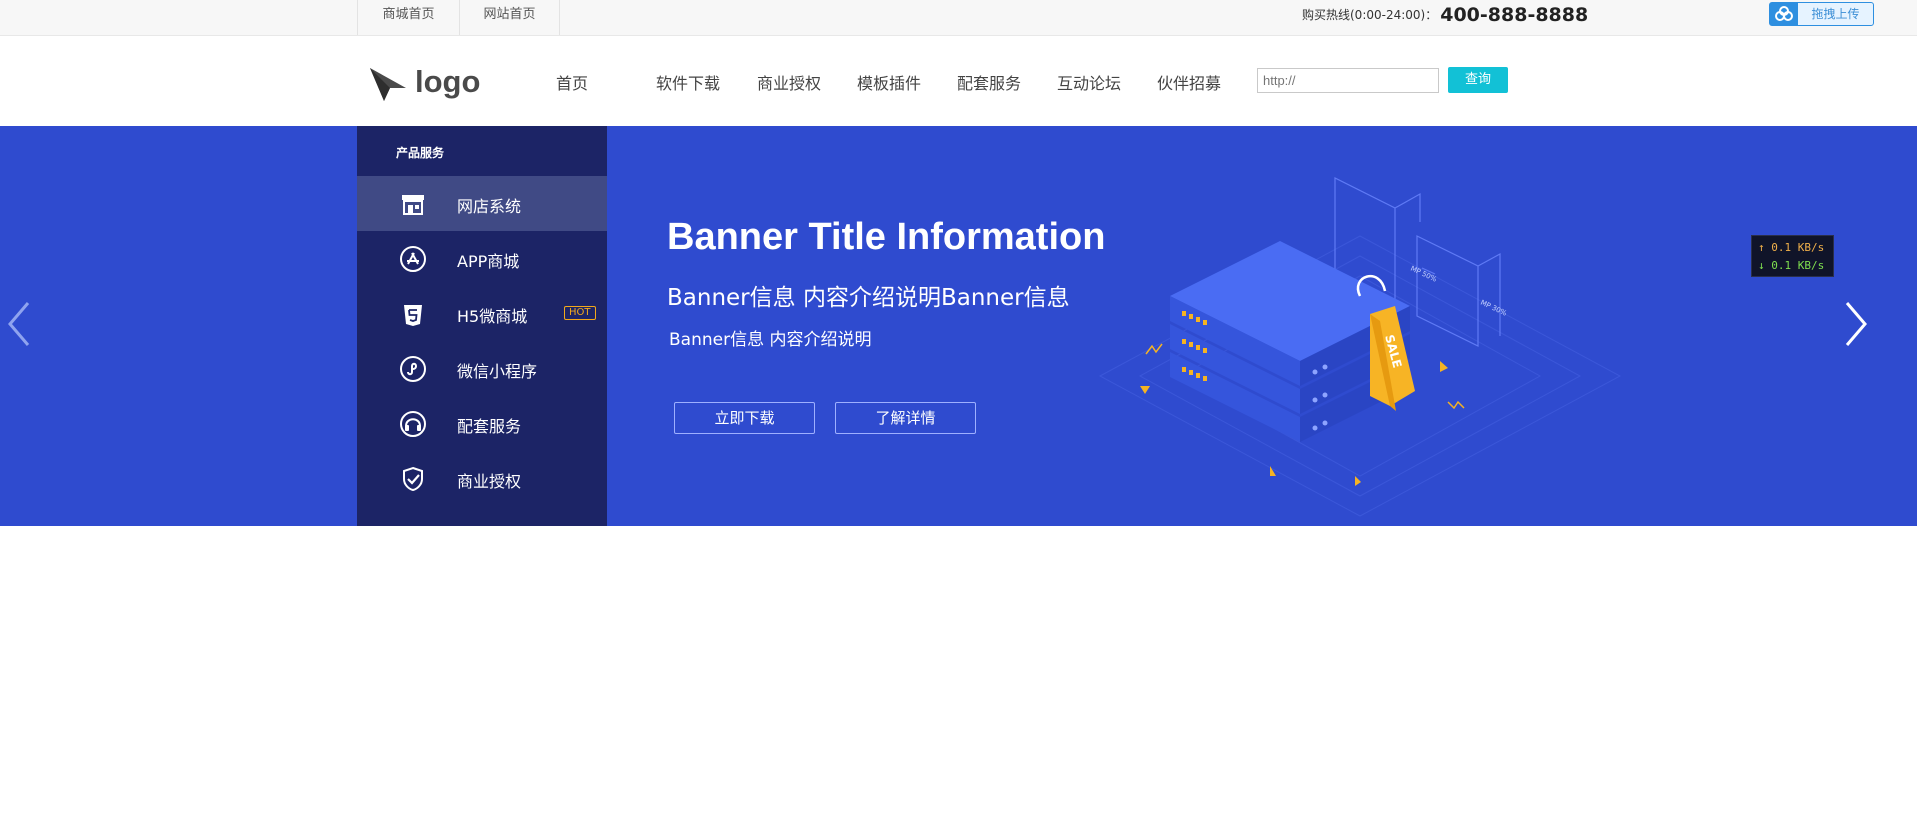  What do you see at coordinates (1189, 82) in the screenshot?
I see `nav-partner-recruit: 伙伴招募` at bounding box center [1189, 82].